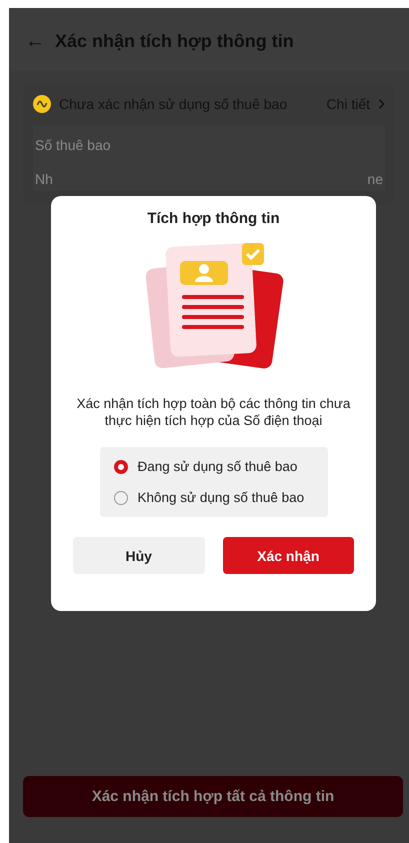 This screenshot has height=843, width=409. I want to click on option-label: Đang sử dụng số thuê bao, so click(218, 466).